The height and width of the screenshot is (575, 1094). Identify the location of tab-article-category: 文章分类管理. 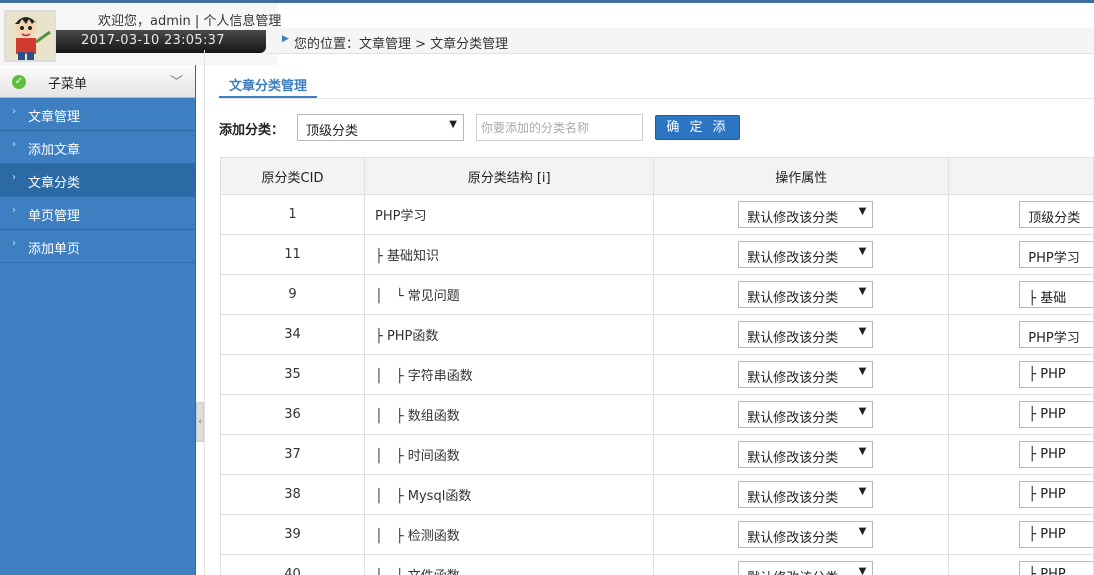
(268, 85).